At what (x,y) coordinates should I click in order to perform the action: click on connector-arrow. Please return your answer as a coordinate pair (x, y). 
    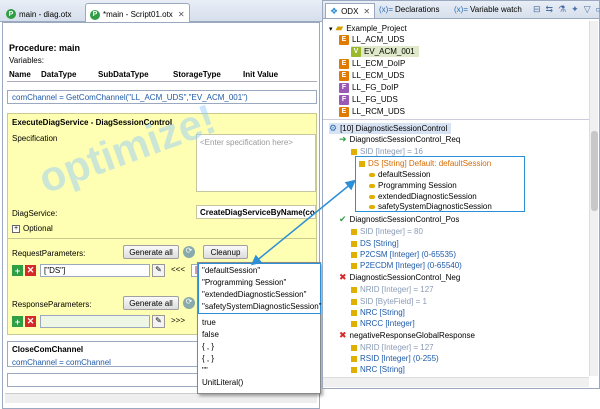
    Looking at the image, I should click on (303, 222).